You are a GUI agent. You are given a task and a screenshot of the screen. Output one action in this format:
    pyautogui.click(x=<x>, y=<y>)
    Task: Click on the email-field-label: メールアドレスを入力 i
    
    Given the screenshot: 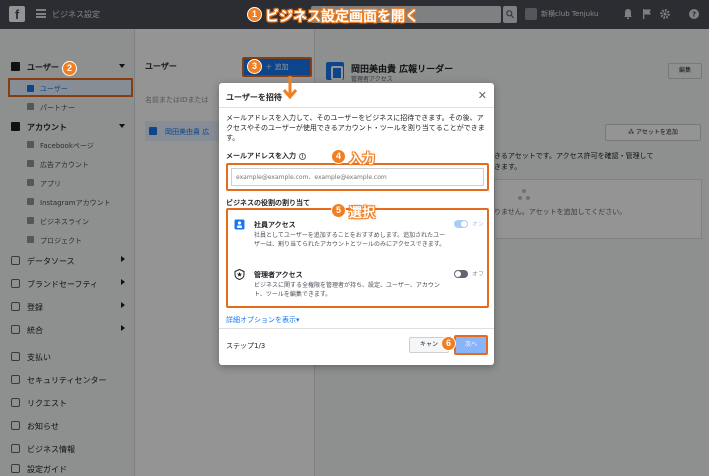 What is the action you would take?
    pyautogui.click(x=266, y=156)
    